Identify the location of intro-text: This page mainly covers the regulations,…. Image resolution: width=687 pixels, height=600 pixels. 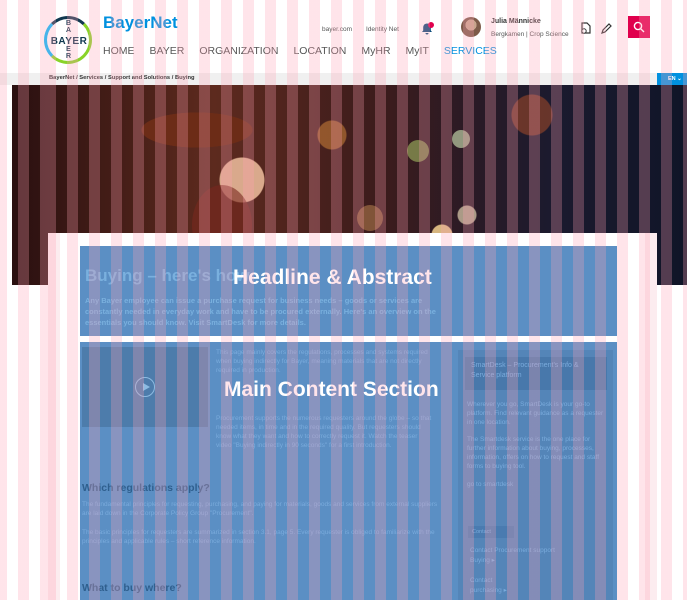
(322, 361).